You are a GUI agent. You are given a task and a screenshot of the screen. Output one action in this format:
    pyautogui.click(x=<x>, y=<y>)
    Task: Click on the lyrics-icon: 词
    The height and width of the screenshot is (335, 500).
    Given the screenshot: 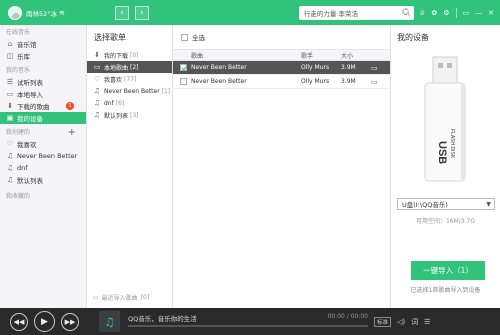 What is the action you would take?
    pyautogui.click(x=414, y=322)
    